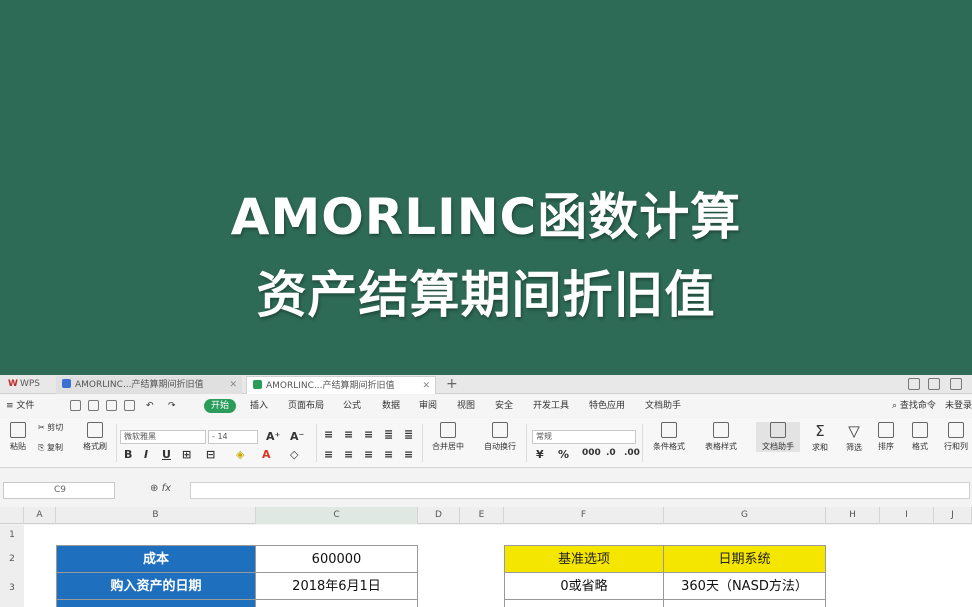 Image resolution: width=972 pixels, height=607 pixels. I want to click on increase-font-icon: A⁺, so click(273, 436).